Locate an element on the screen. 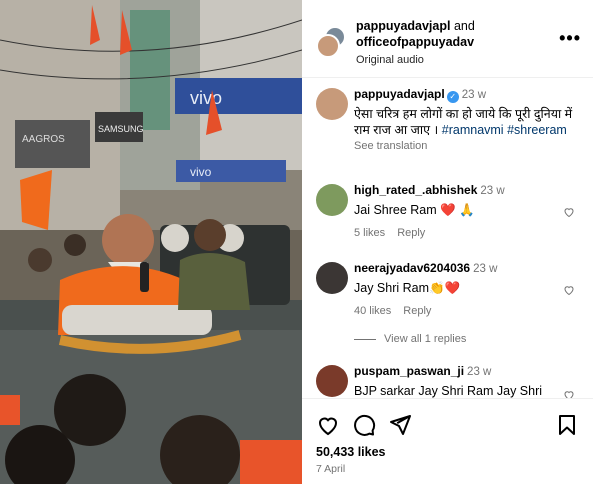 The image size is (593, 484). hashtag-ramnavmi: #ramnavmi is located at coordinates (473, 130).